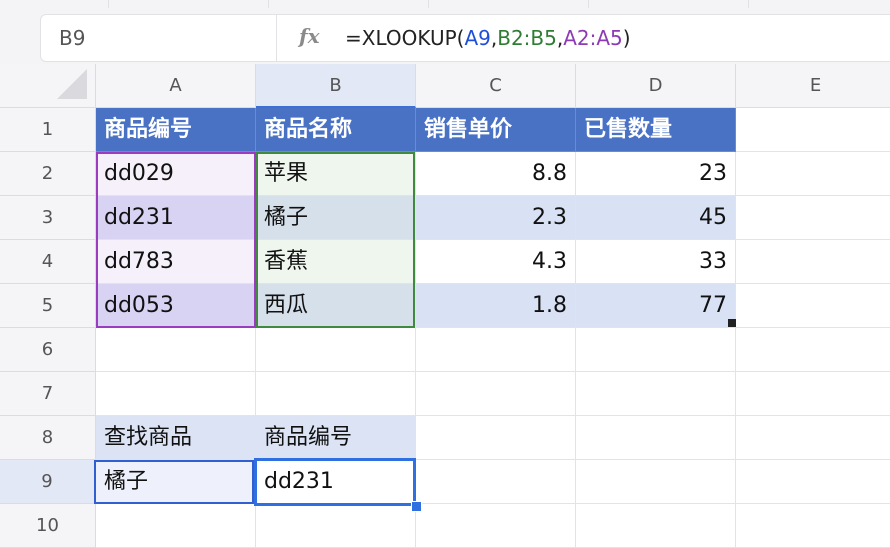 The width and height of the screenshot is (890, 548). What do you see at coordinates (813, 174) in the screenshot?
I see `cell-e2` at bounding box center [813, 174].